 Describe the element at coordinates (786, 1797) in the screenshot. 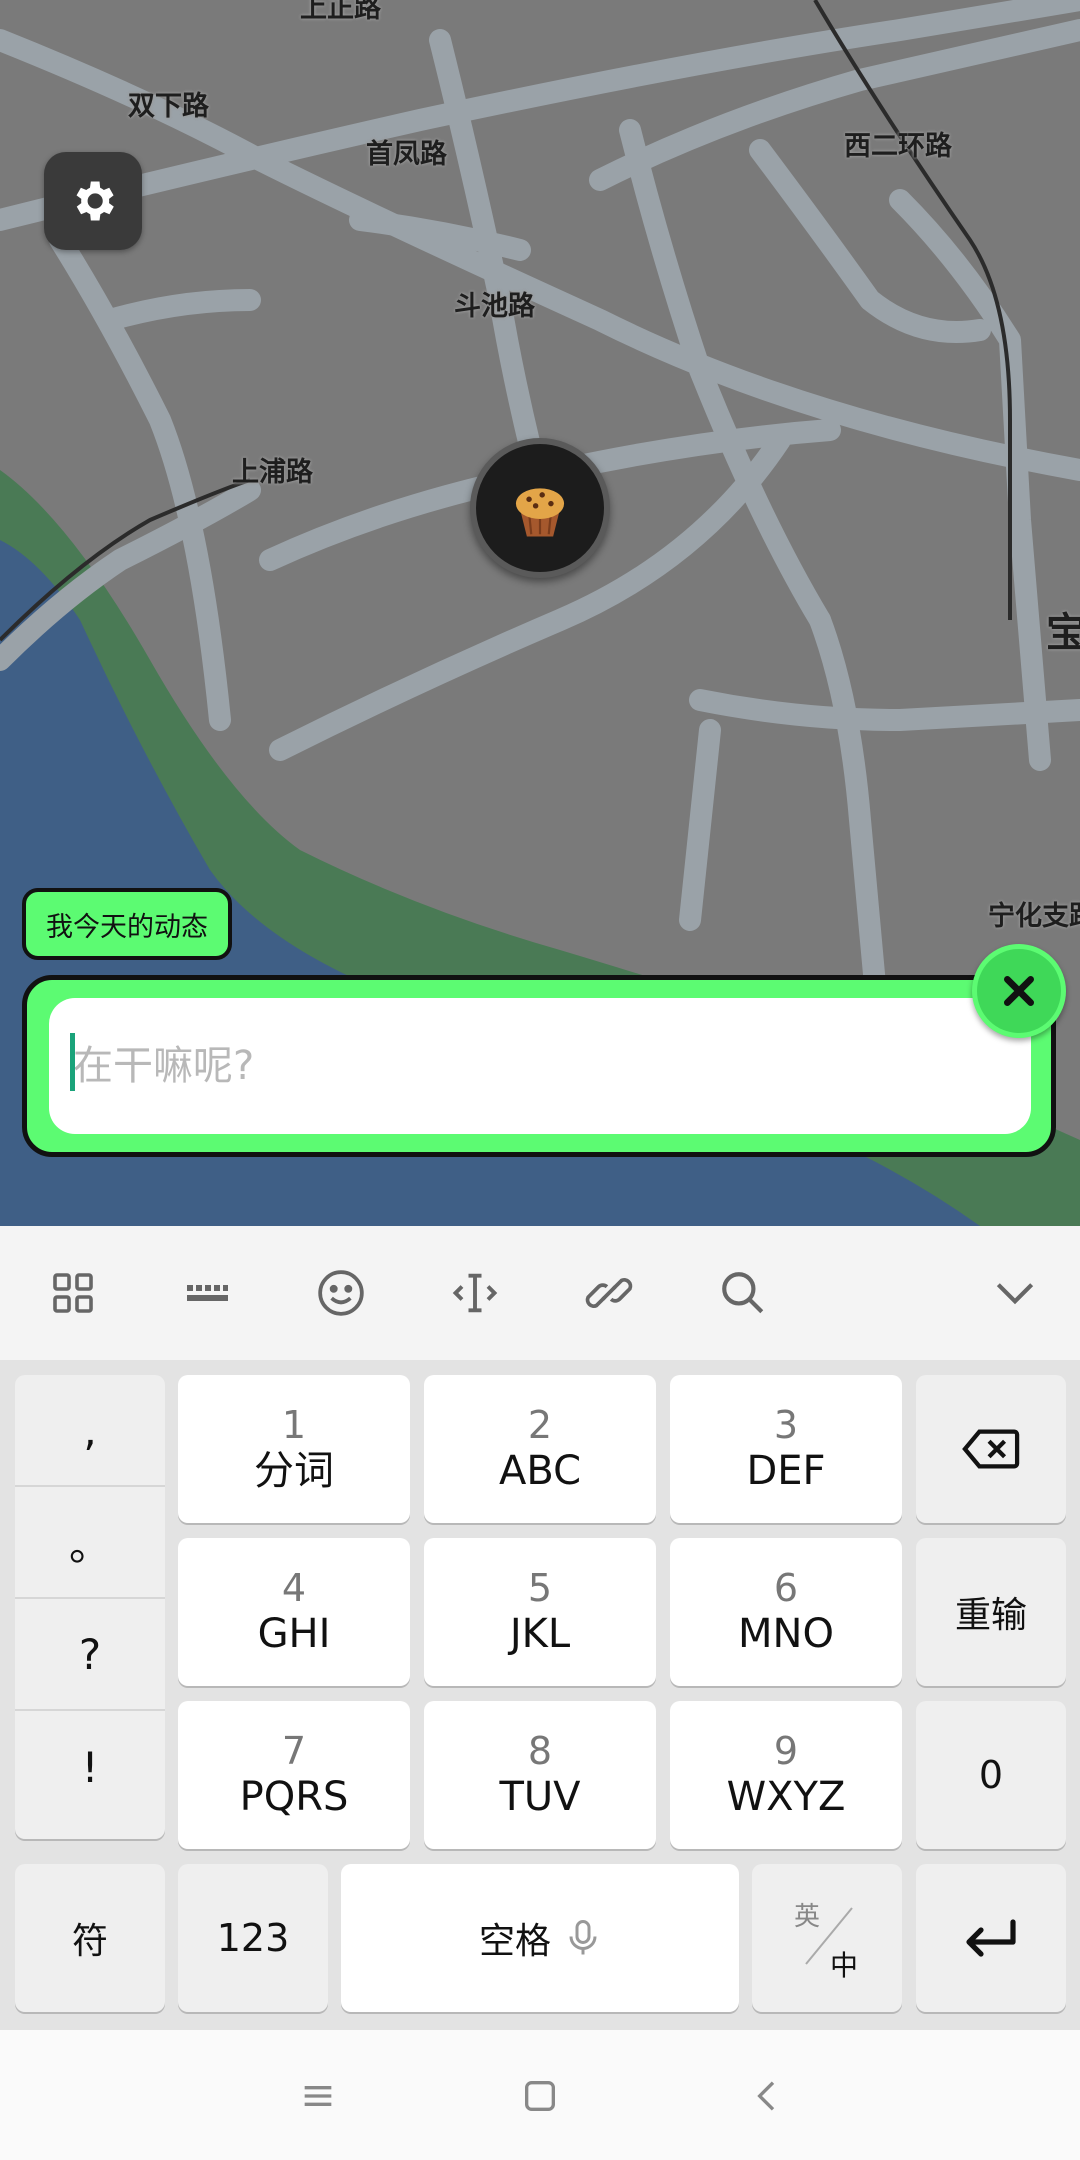

I see `key-letters: WXYZ` at that location.